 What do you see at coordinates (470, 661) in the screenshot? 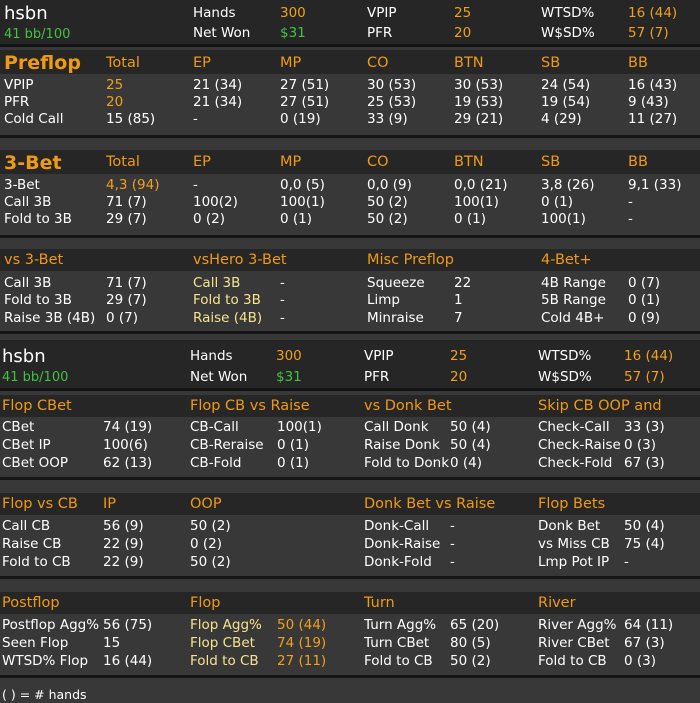
I see `stat-value: 50 (2)` at bounding box center [470, 661].